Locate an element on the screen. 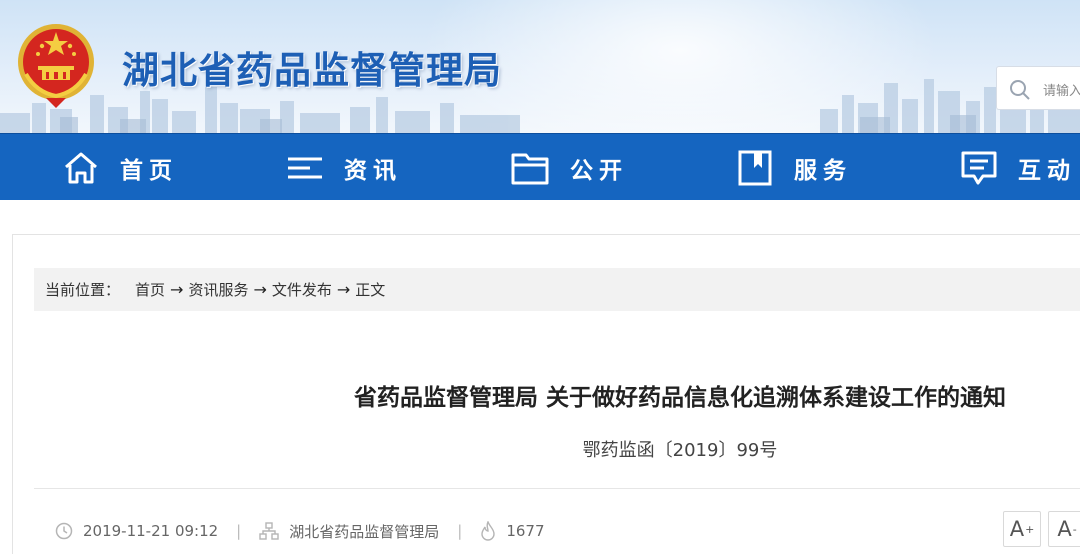 The height and width of the screenshot is (554, 1080). home-icon is located at coordinates (81, 167).